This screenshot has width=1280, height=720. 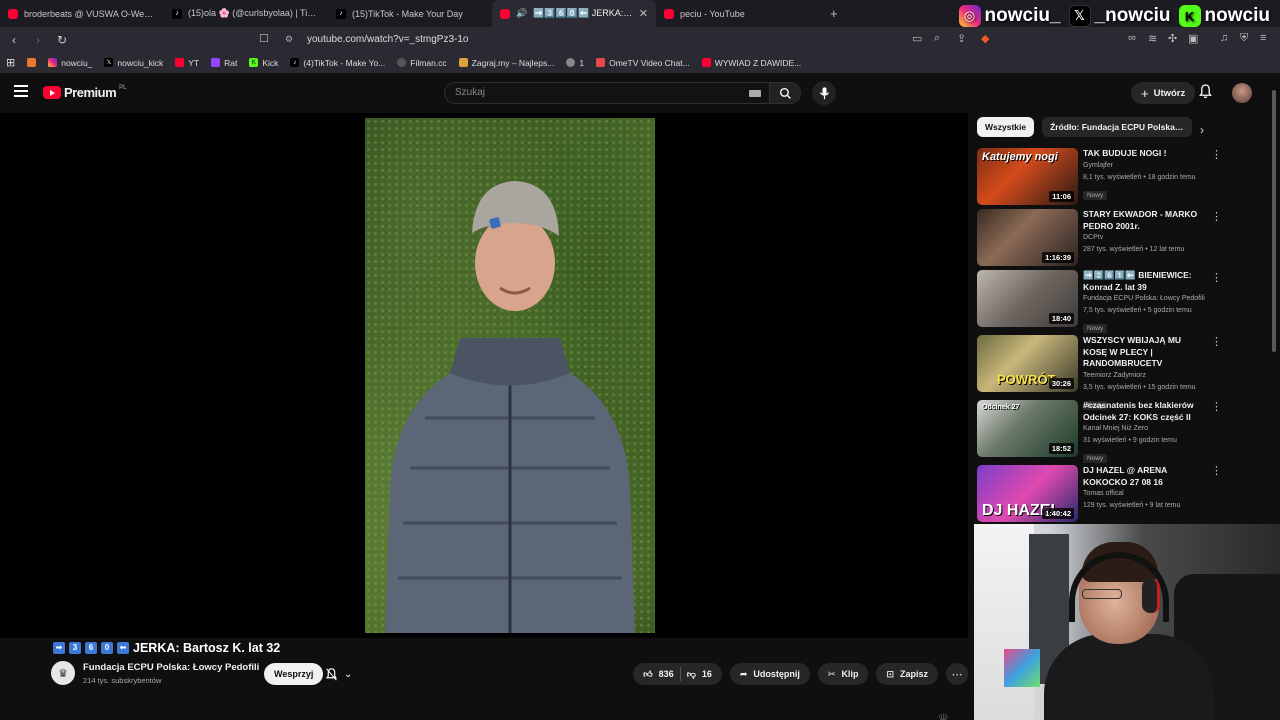 What do you see at coordinates (1027, 428) in the screenshot?
I see `video-thumbnail: Odcinek 27 18:52` at bounding box center [1027, 428].